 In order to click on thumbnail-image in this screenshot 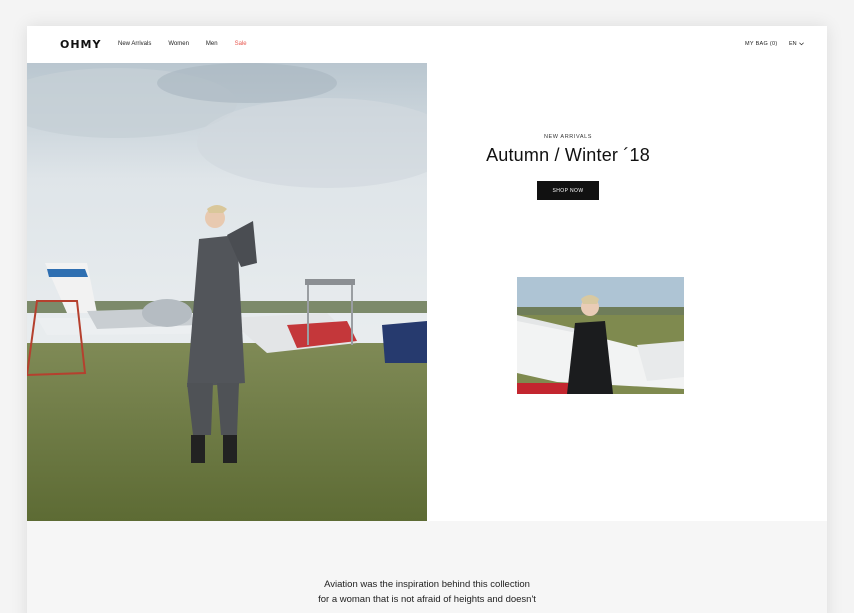, I will do `click(600, 335)`.